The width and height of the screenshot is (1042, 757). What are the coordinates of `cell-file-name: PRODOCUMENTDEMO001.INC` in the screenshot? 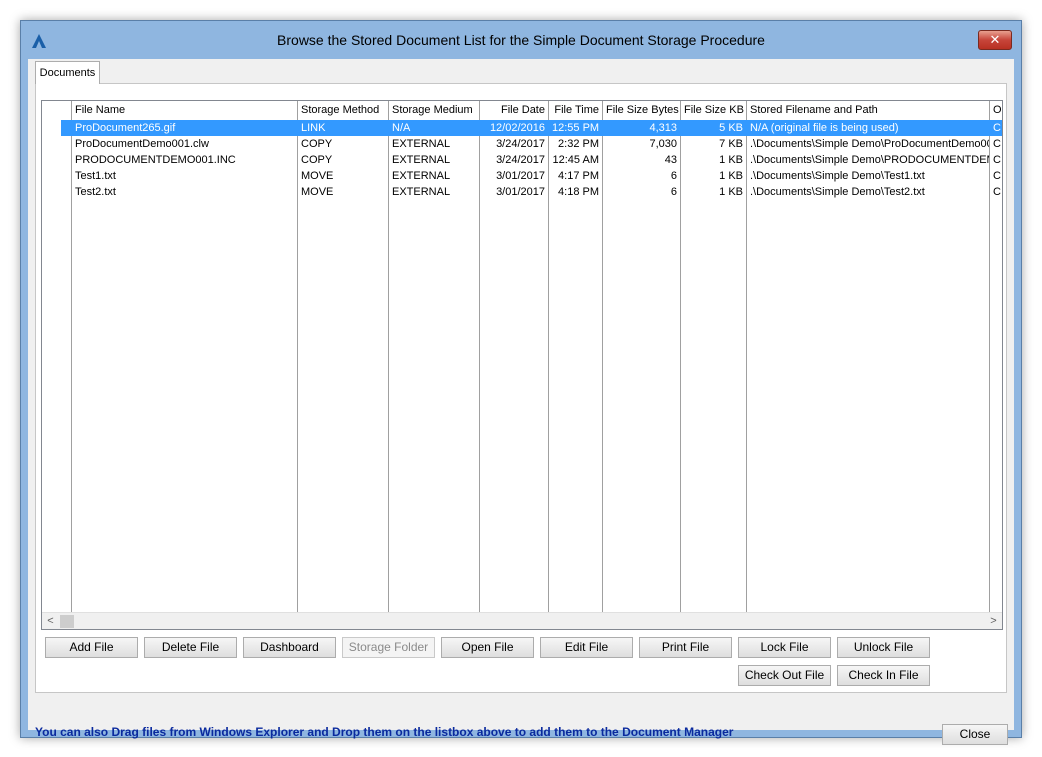 It's located at (155, 160).